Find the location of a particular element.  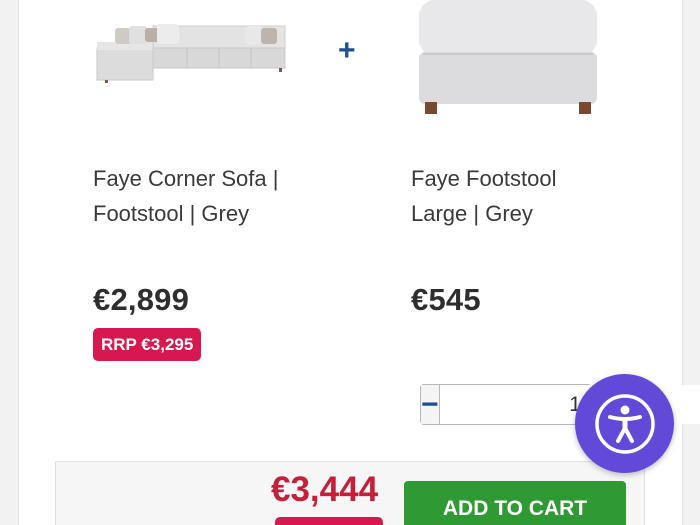

accessibility-person-icon is located at coordinates (624, 423).